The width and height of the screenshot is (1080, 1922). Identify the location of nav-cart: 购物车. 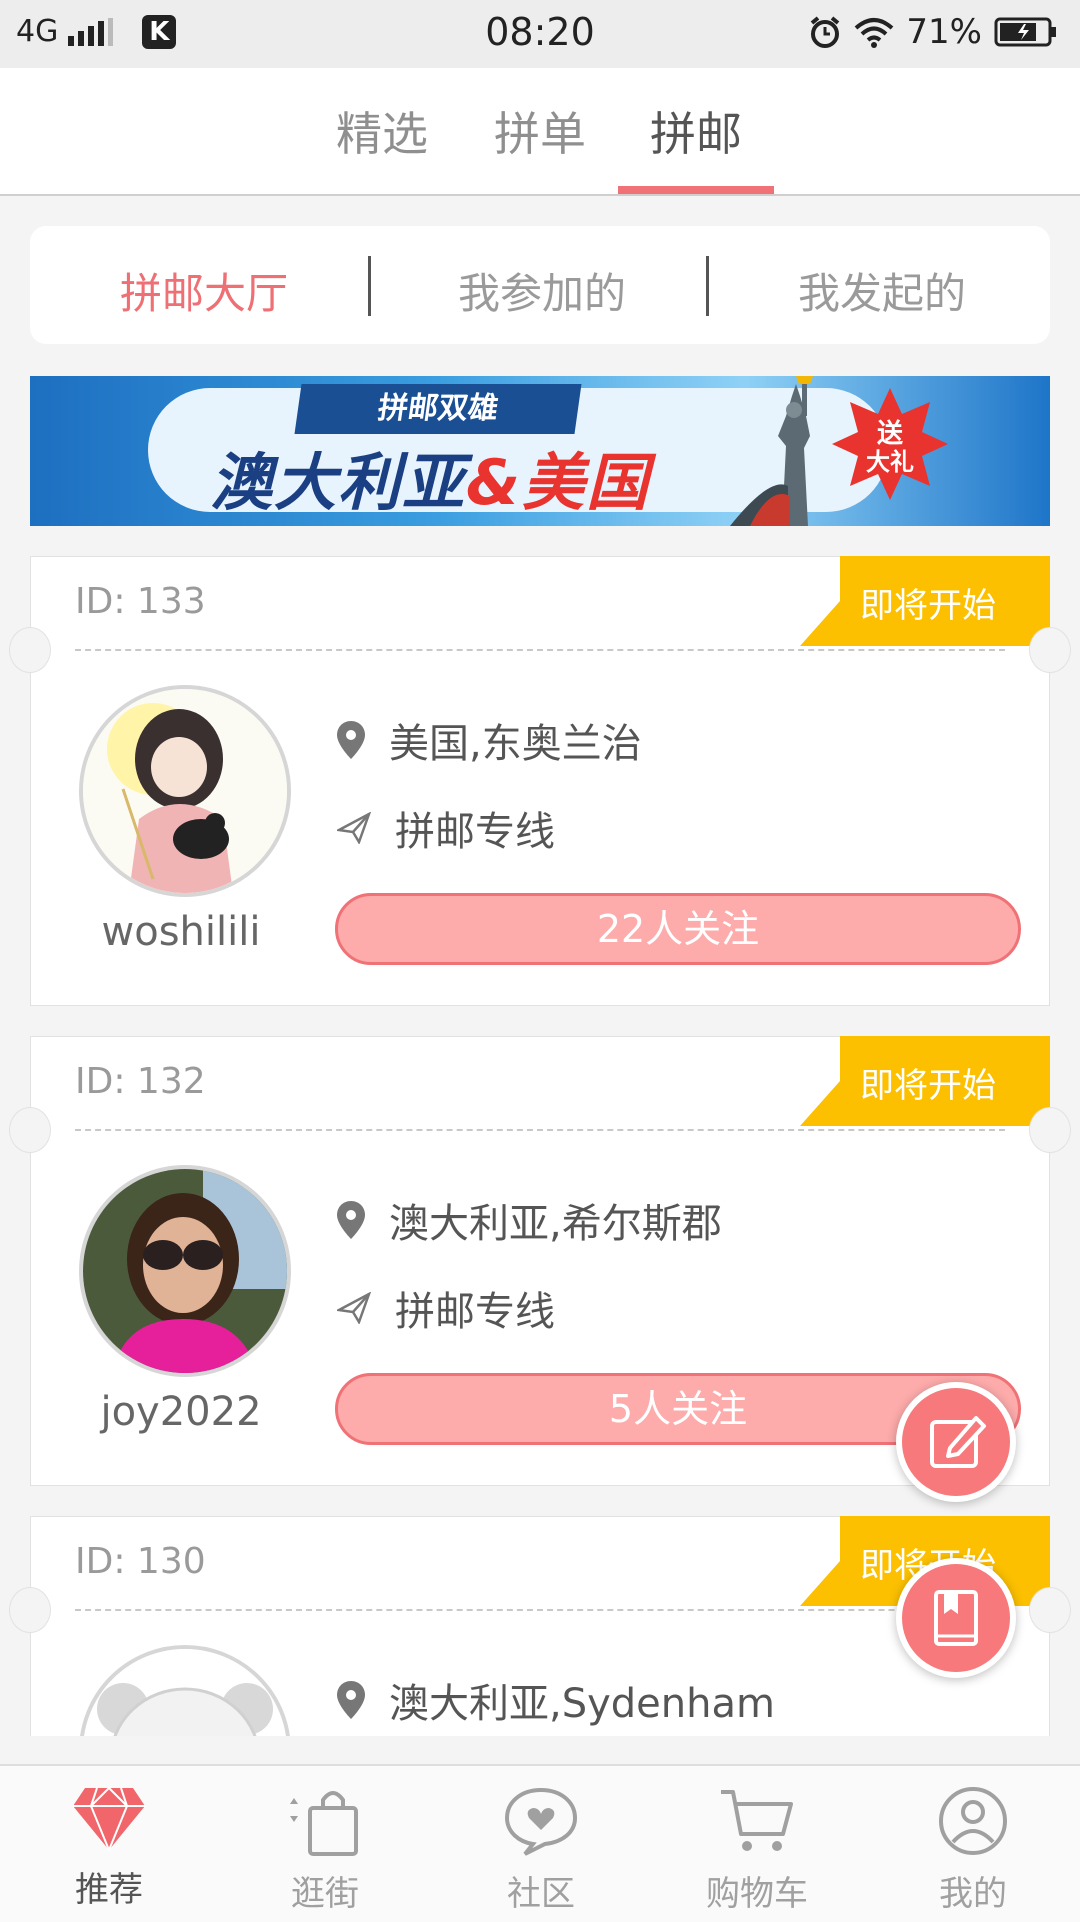
(757, 1850).